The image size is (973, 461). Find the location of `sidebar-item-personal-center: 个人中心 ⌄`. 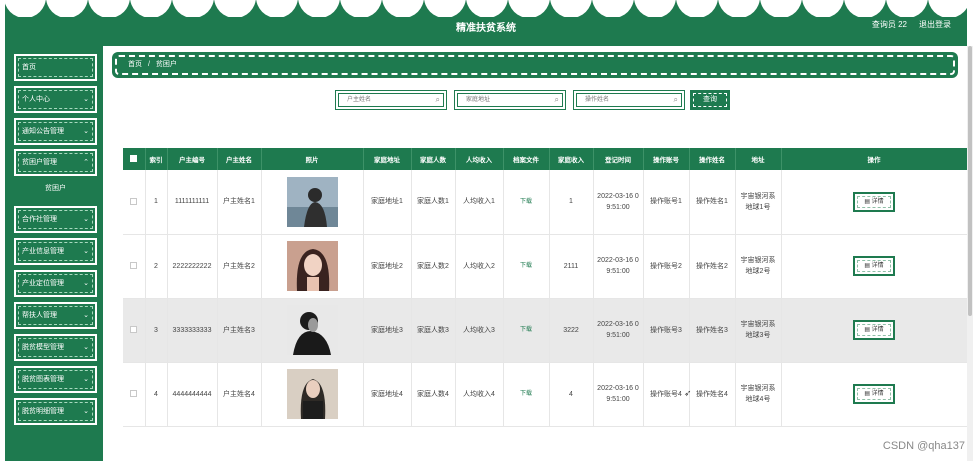

sidebar-item-personal-center: 个人中心 ⌄ is located at coordinates (55, 99).